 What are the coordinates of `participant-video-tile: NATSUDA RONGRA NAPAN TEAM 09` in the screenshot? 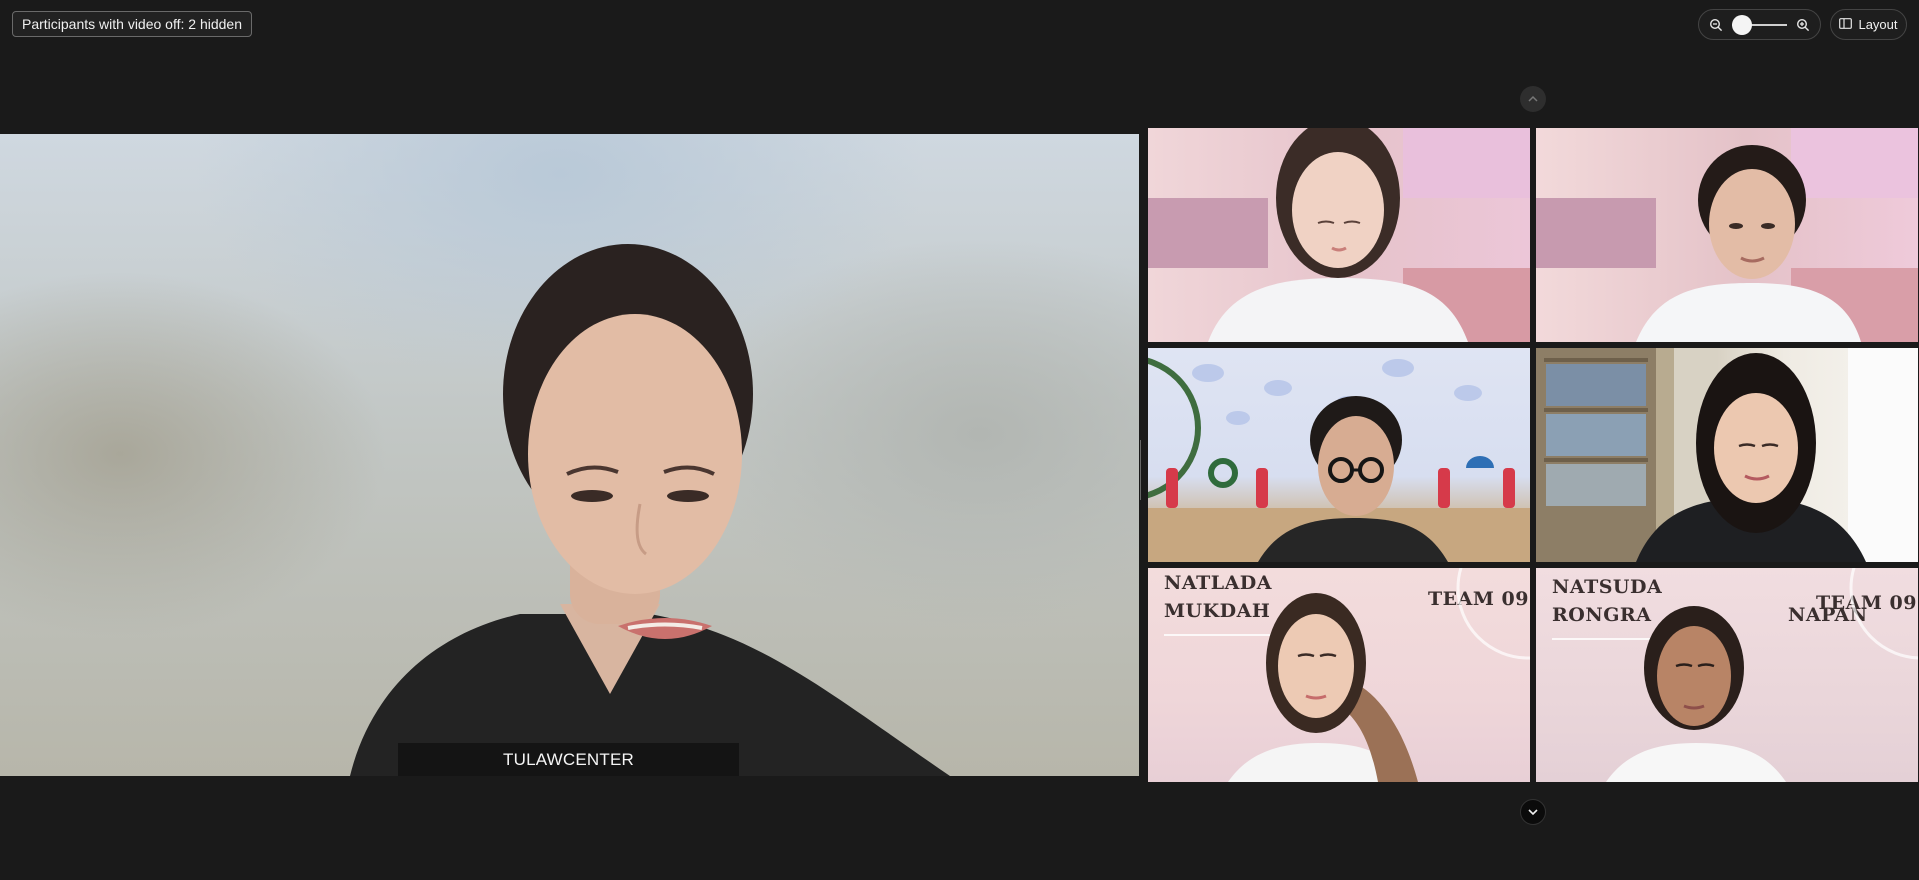 It's located at (1727, 675).